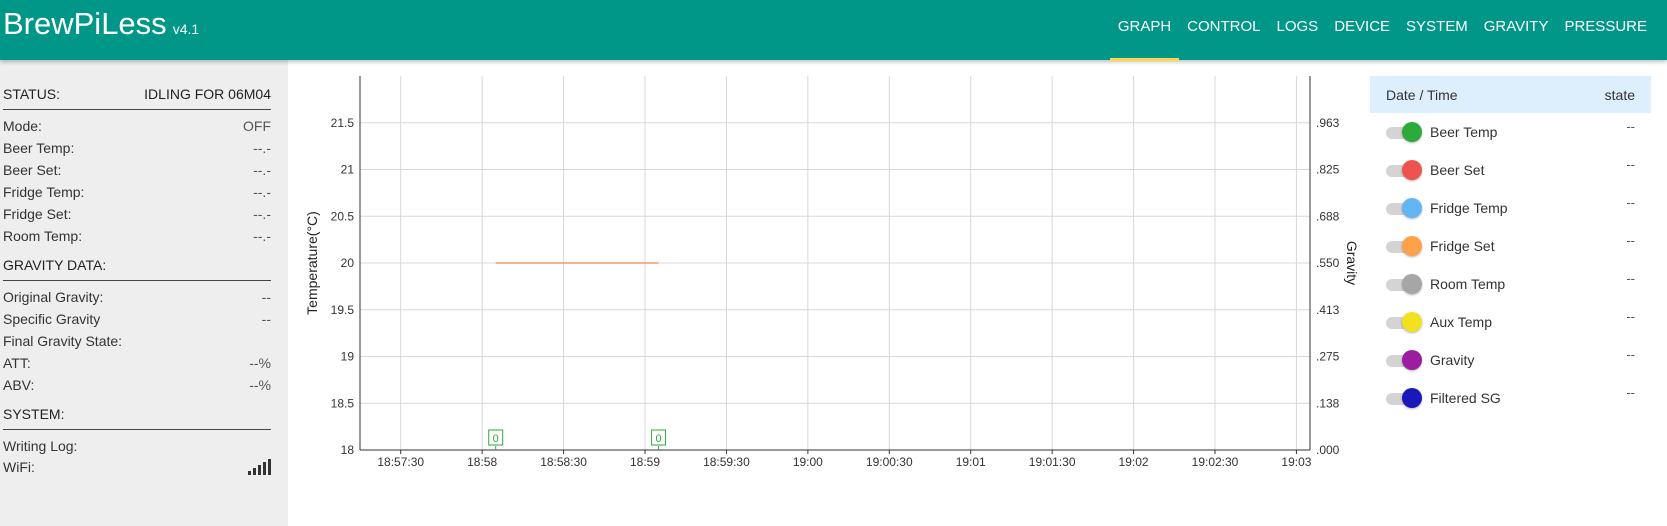 The image size is (1667, 526). Describe the element at coordinates (1510, 94) in the screenshot. I see `legend-header: Date / Time state` at that location.